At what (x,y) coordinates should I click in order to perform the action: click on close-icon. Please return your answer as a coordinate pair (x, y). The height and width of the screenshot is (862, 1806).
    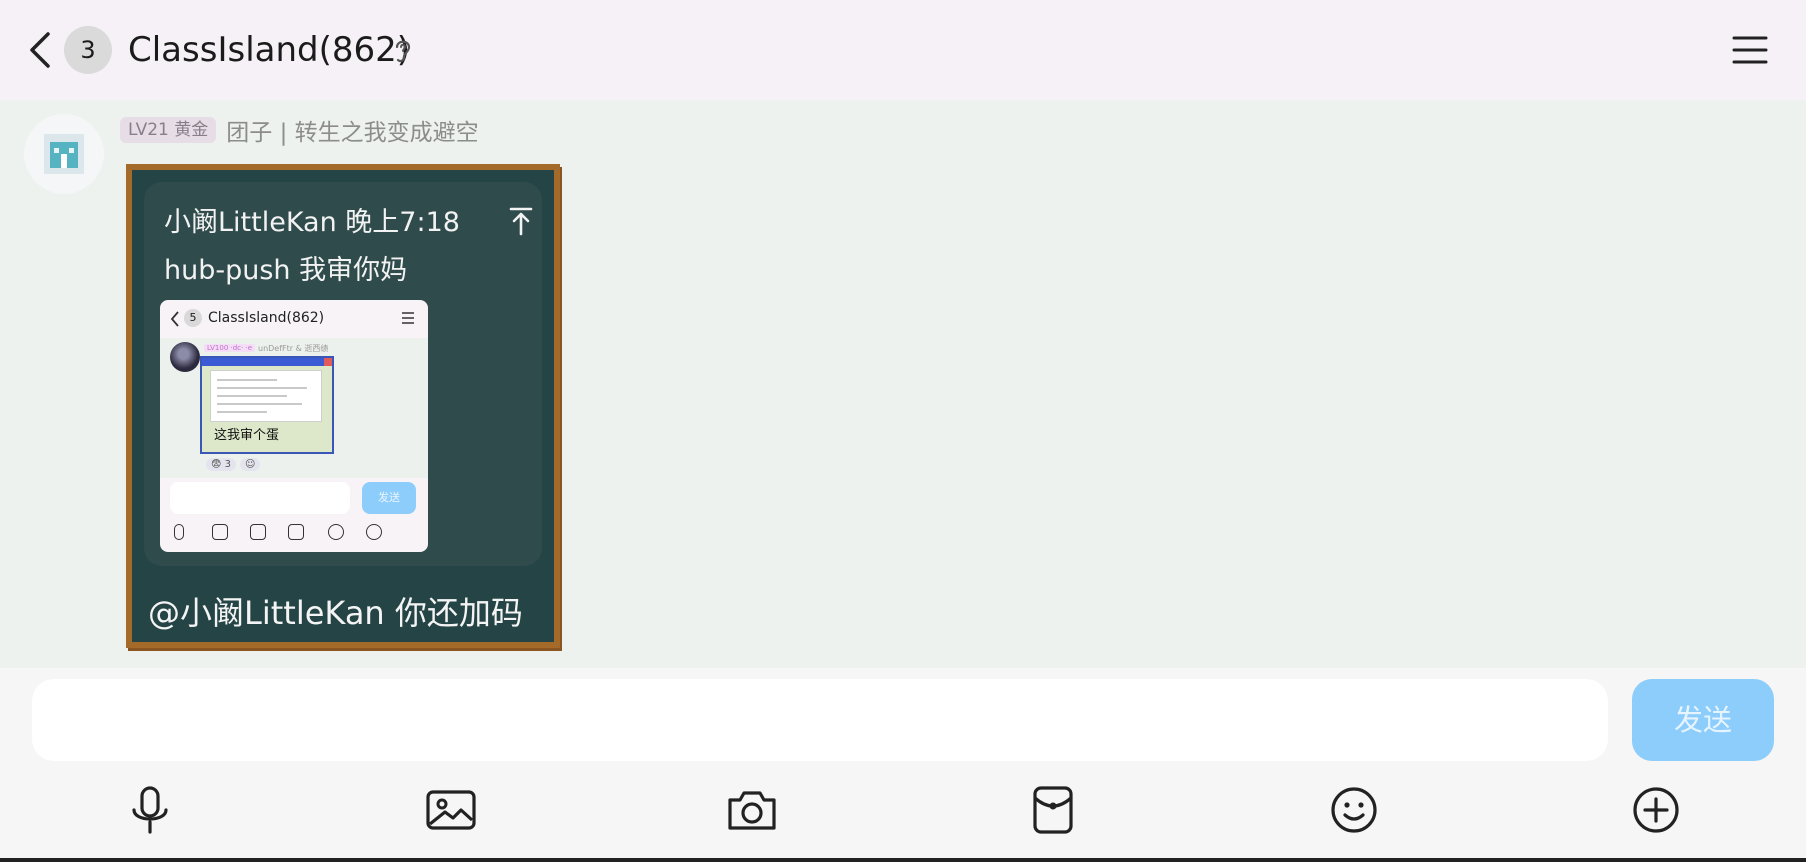
    Looking at the image, I should click on (328, 362).